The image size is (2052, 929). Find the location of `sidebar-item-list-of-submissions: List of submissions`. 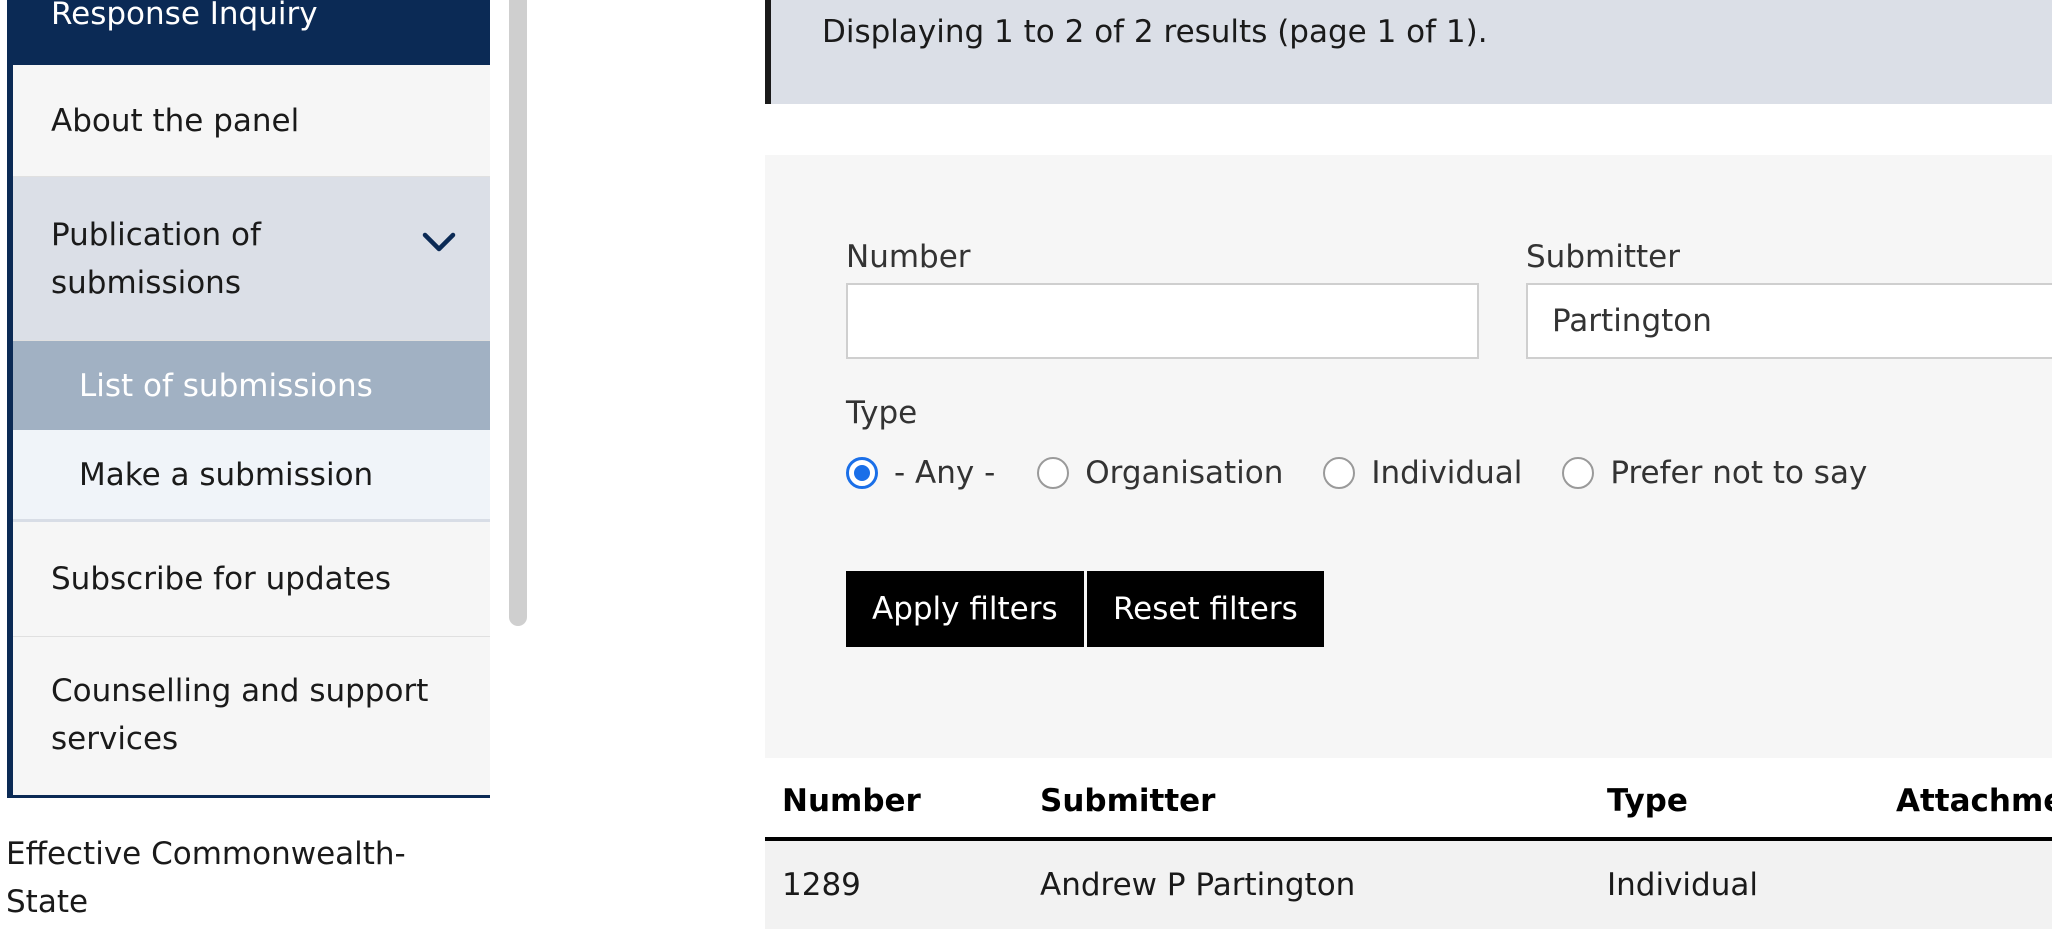

sidebar-item-list-of-submissions: List of submissions is located at coordinates (251, 385).